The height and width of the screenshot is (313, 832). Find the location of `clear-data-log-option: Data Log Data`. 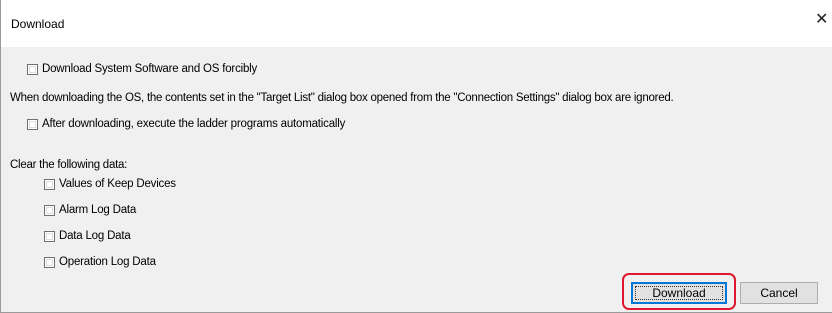

clear-data-log-option: Data Log Data is located at coordinates (87, 236).